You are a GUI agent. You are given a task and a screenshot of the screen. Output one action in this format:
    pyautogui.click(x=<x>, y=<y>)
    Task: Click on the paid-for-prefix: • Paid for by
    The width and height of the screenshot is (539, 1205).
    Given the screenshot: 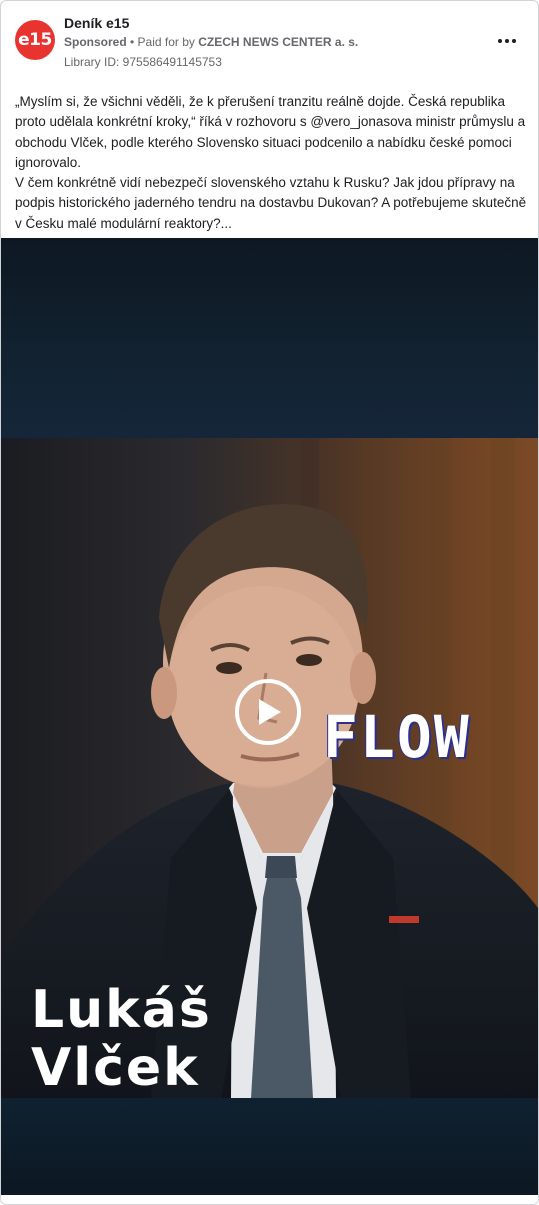 What is the action you would take?
    pyautogui.click(x=162, y=42)
    